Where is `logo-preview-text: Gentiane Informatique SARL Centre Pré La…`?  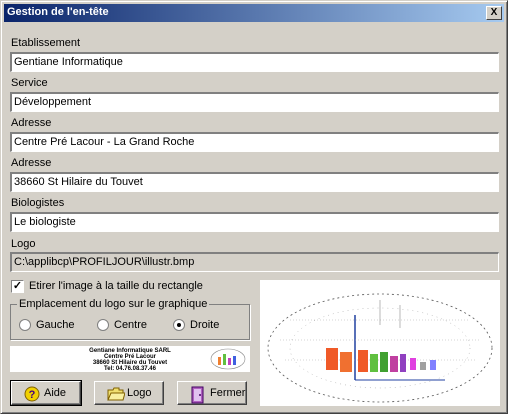 logo-preview-text: Gentiane Informatique SARL Centre Pré La… is located at coordinates (130, 360).